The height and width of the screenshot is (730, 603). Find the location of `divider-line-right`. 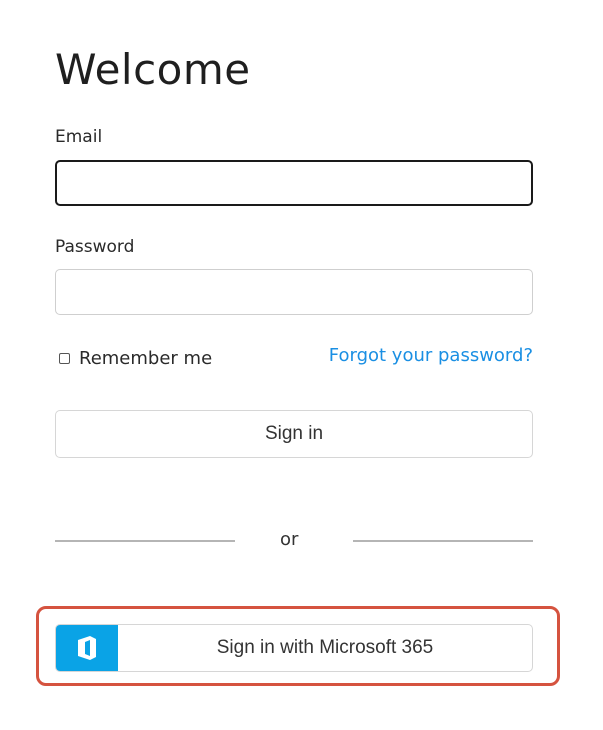

divider-line-right is located at coordinates (443, 541).